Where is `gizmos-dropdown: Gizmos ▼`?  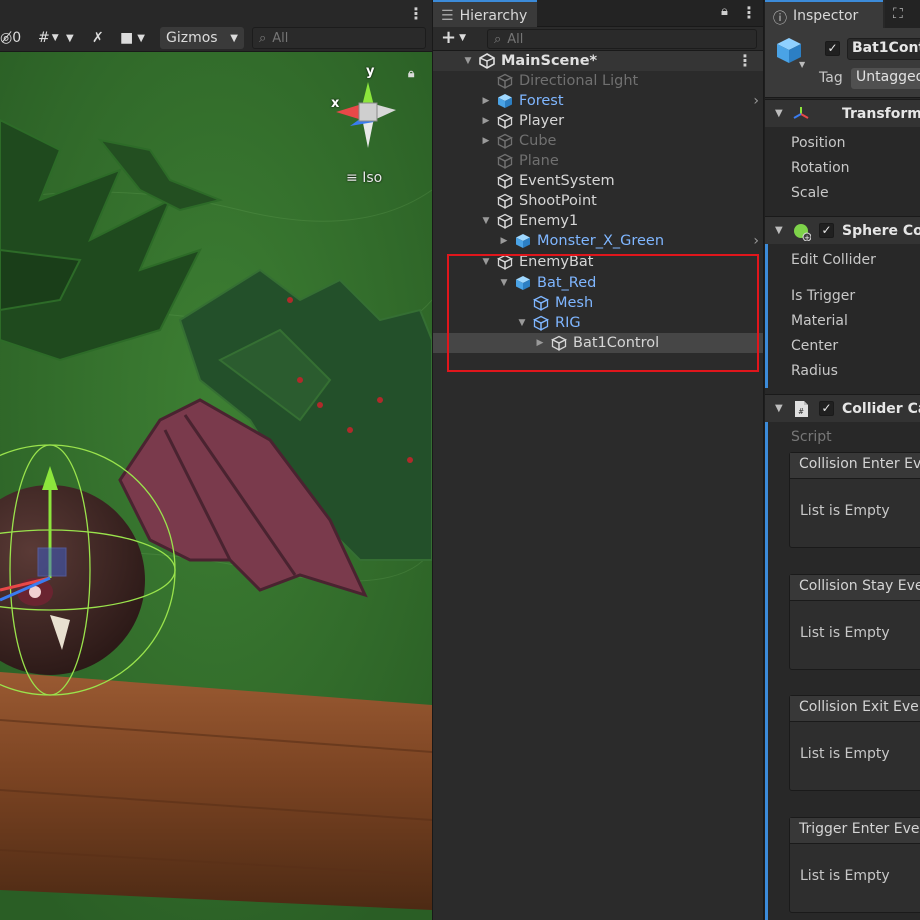 gizmos-dropdown: Gizmos ▼ is located at coordinates (202, 38).